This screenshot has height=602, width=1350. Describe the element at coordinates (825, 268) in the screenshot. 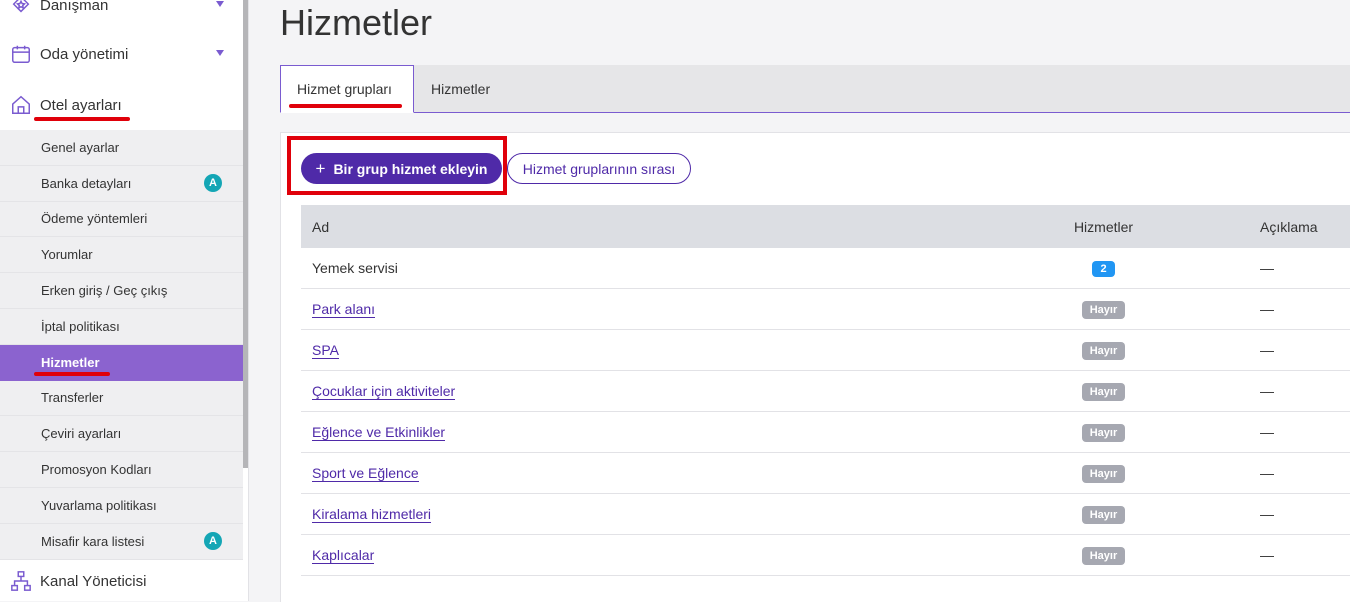

I see `table-row: Yemek servisi 2 —` at that location.